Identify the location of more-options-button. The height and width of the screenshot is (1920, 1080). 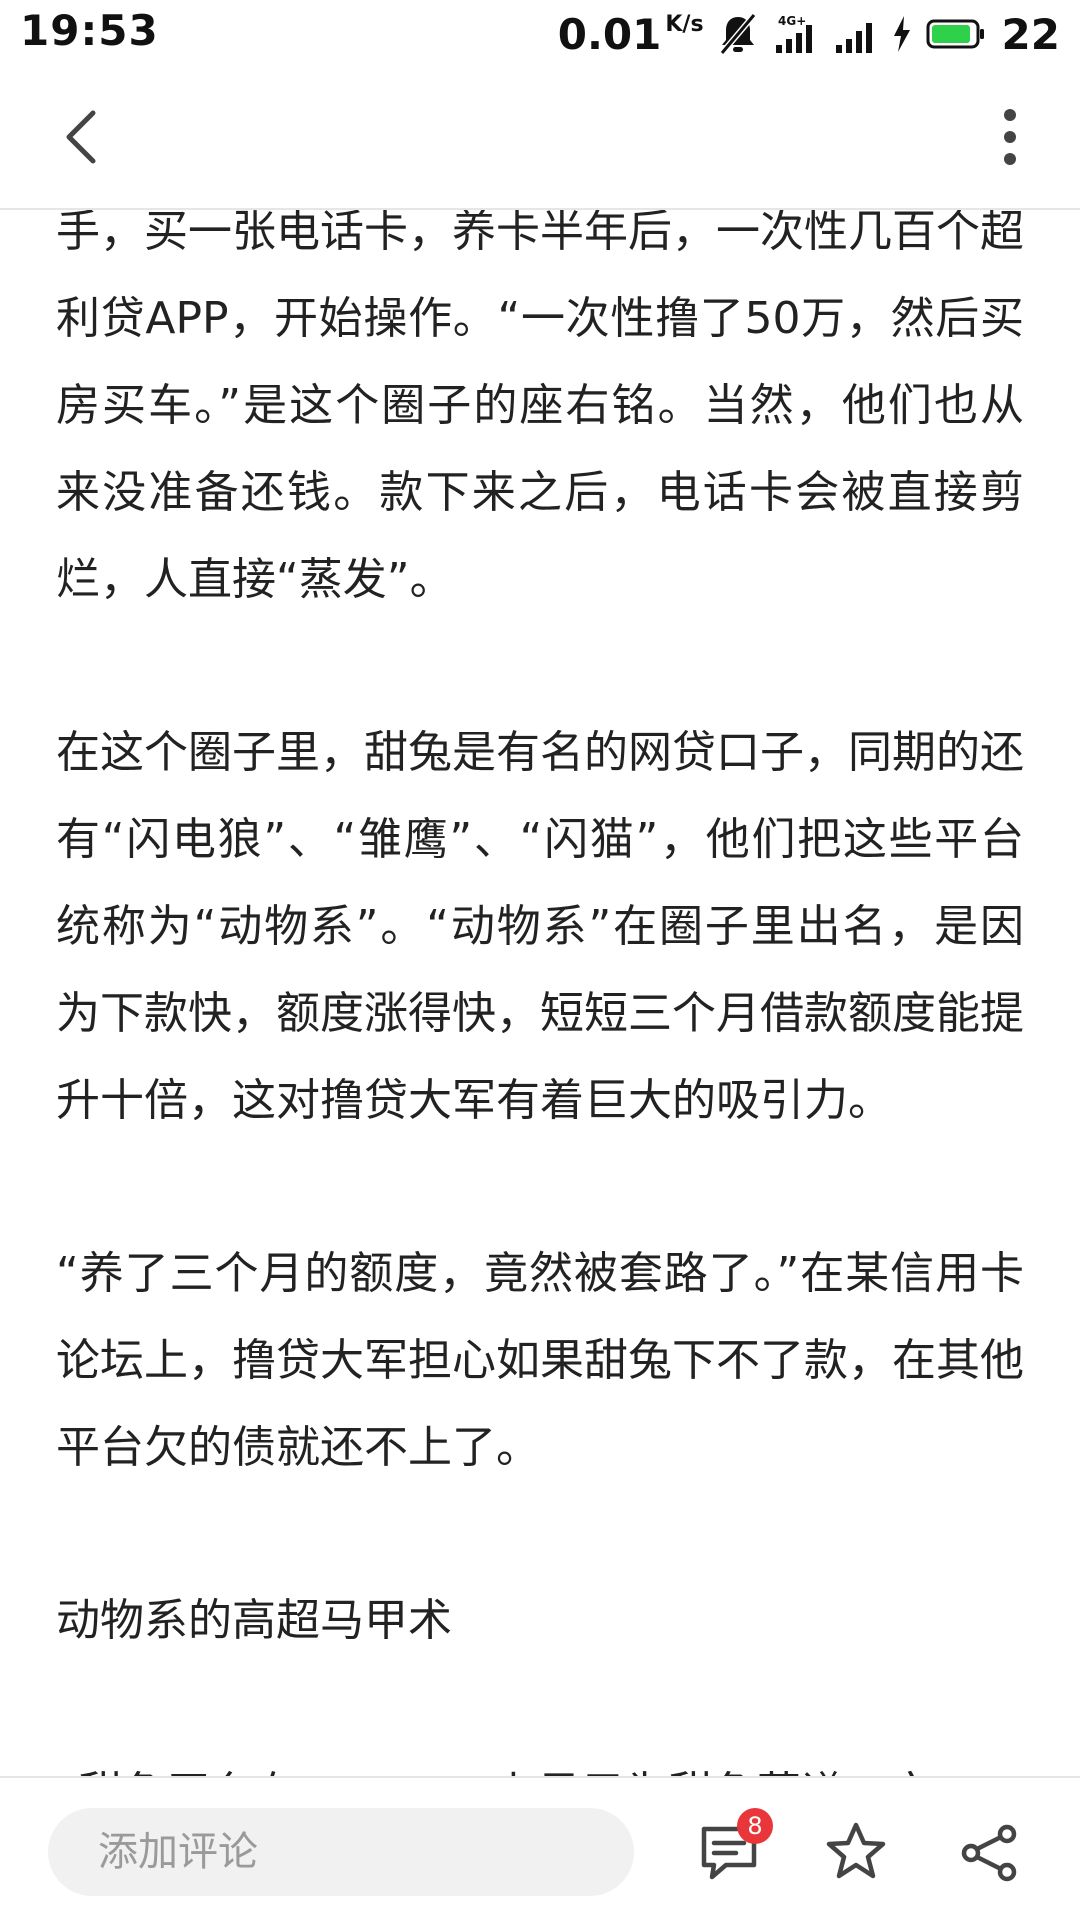
(1010, 137).